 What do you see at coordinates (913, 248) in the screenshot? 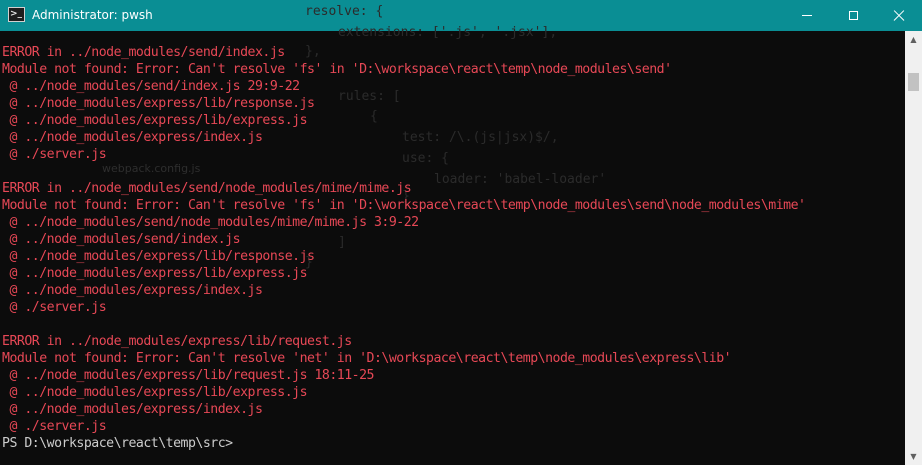
I see `vertical-scrollbar: ▲ ▼` at bounding box center [913, 248].